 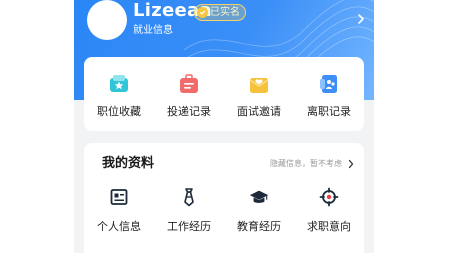 What do you see at coordinates (189, 226) in the screenshot?
I see `profile-item-label: 工作经历` at bounding box center [189, 226].